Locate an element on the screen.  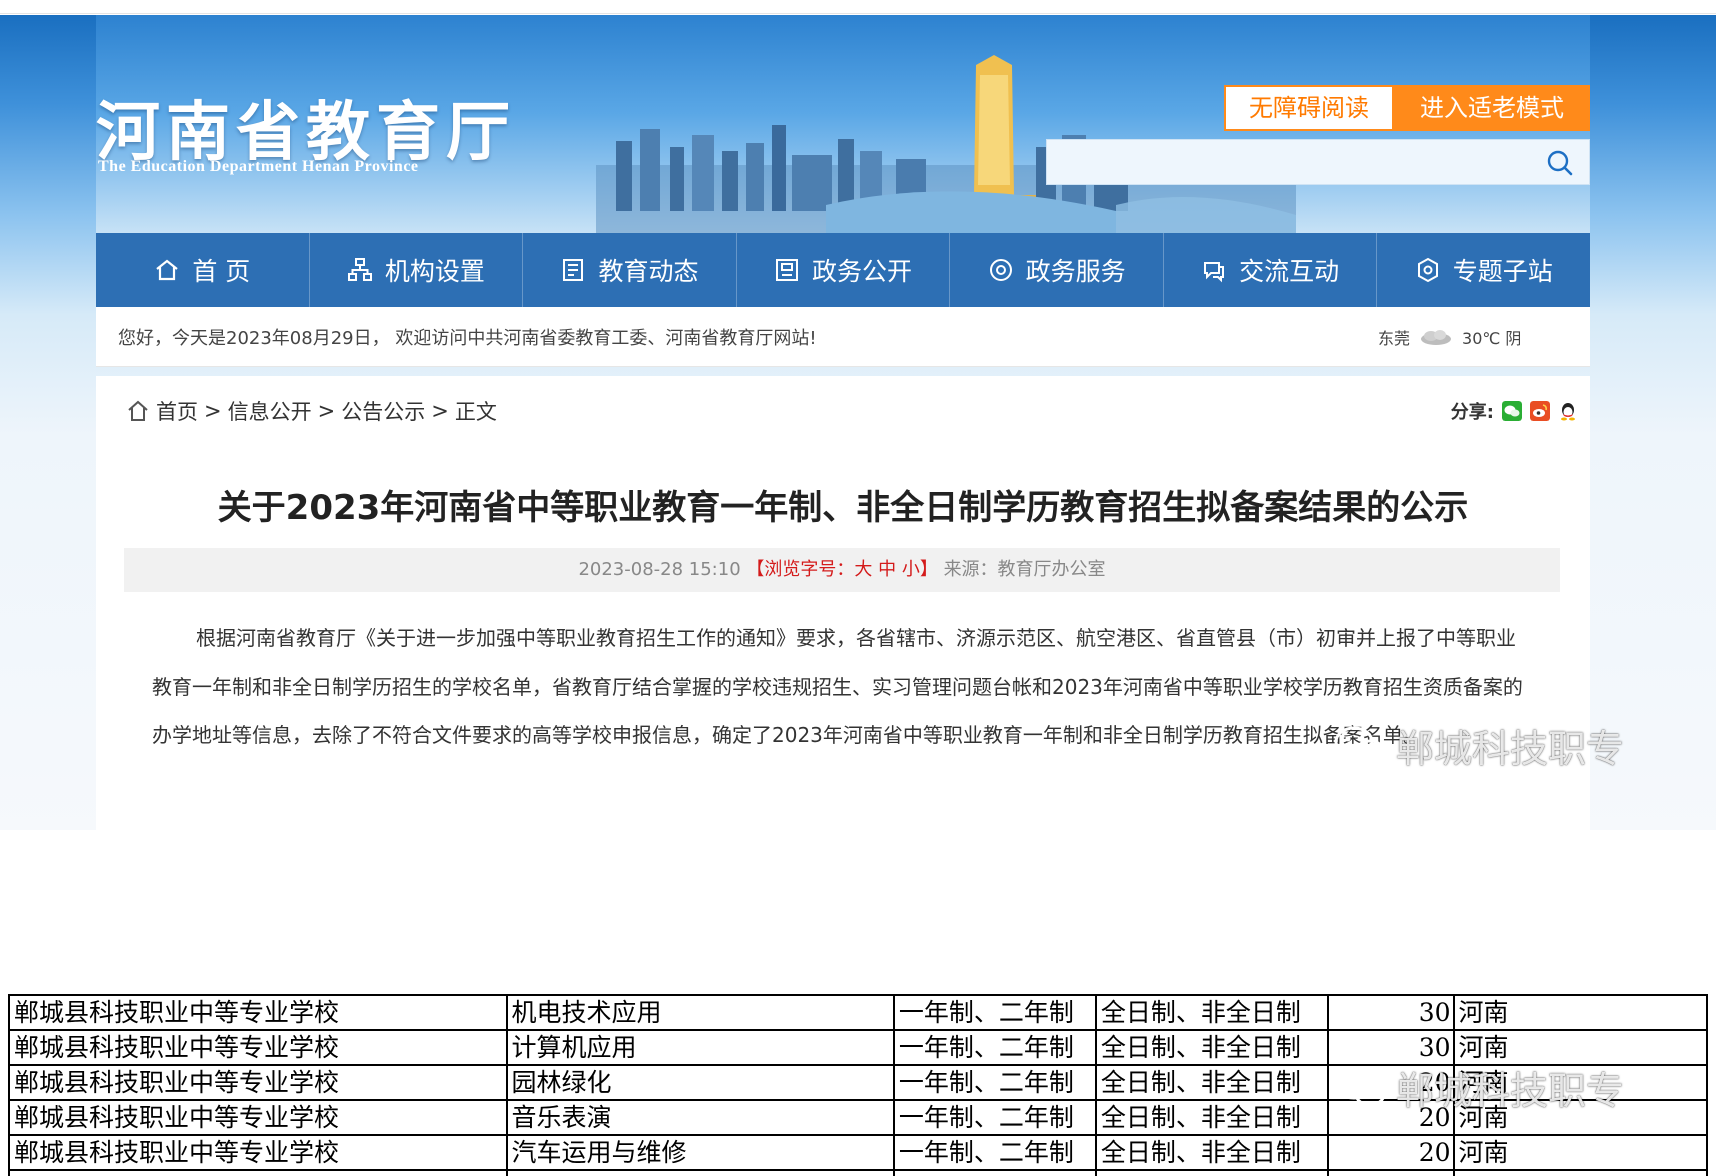
table-row: 郸城县科技职业中等专业学校 汽车运用与维修 一年制、二年制 全日制、非全日制 20 河南 is located at coordinates (858, 1152).